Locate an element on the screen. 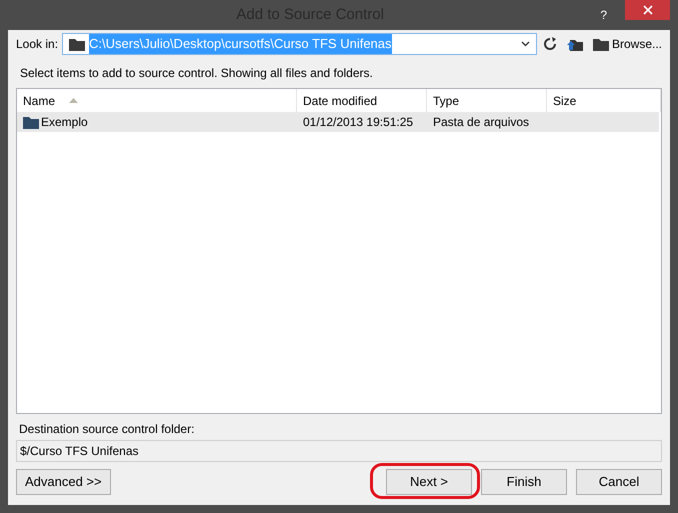  look-in-label: Look in: is located at coordinates (37, 44).